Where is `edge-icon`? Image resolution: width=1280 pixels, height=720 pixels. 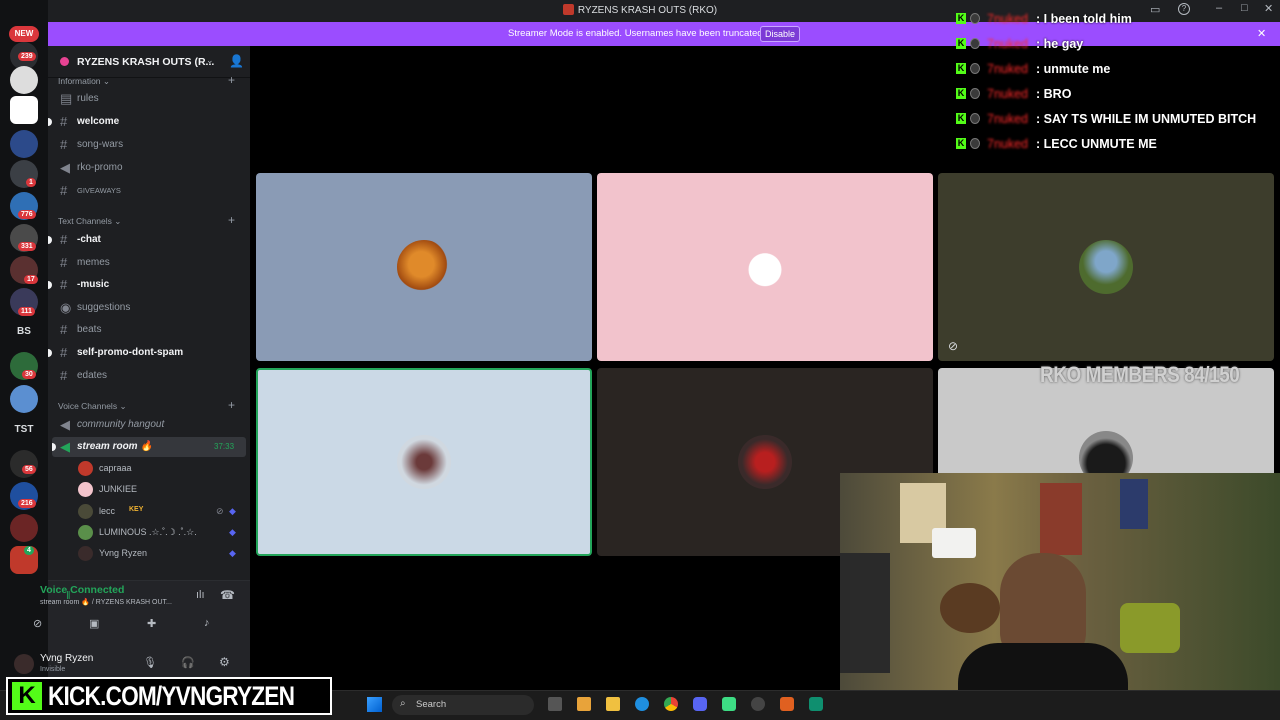
edge-icon is located at coordinates (642, 704).